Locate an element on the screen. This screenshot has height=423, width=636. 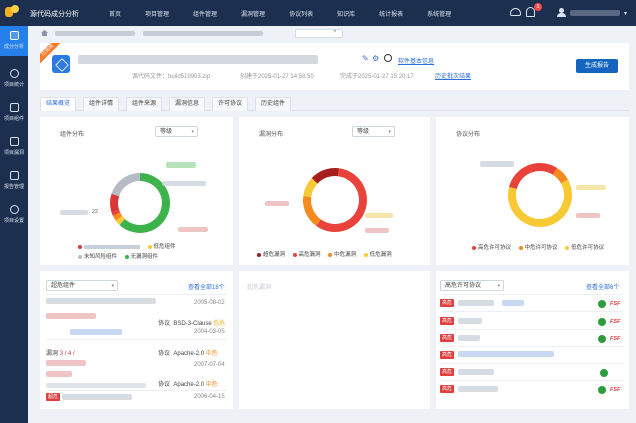
component-license: 协议 BSD-3-Clause 低危 is located at coordinates (192, 324).